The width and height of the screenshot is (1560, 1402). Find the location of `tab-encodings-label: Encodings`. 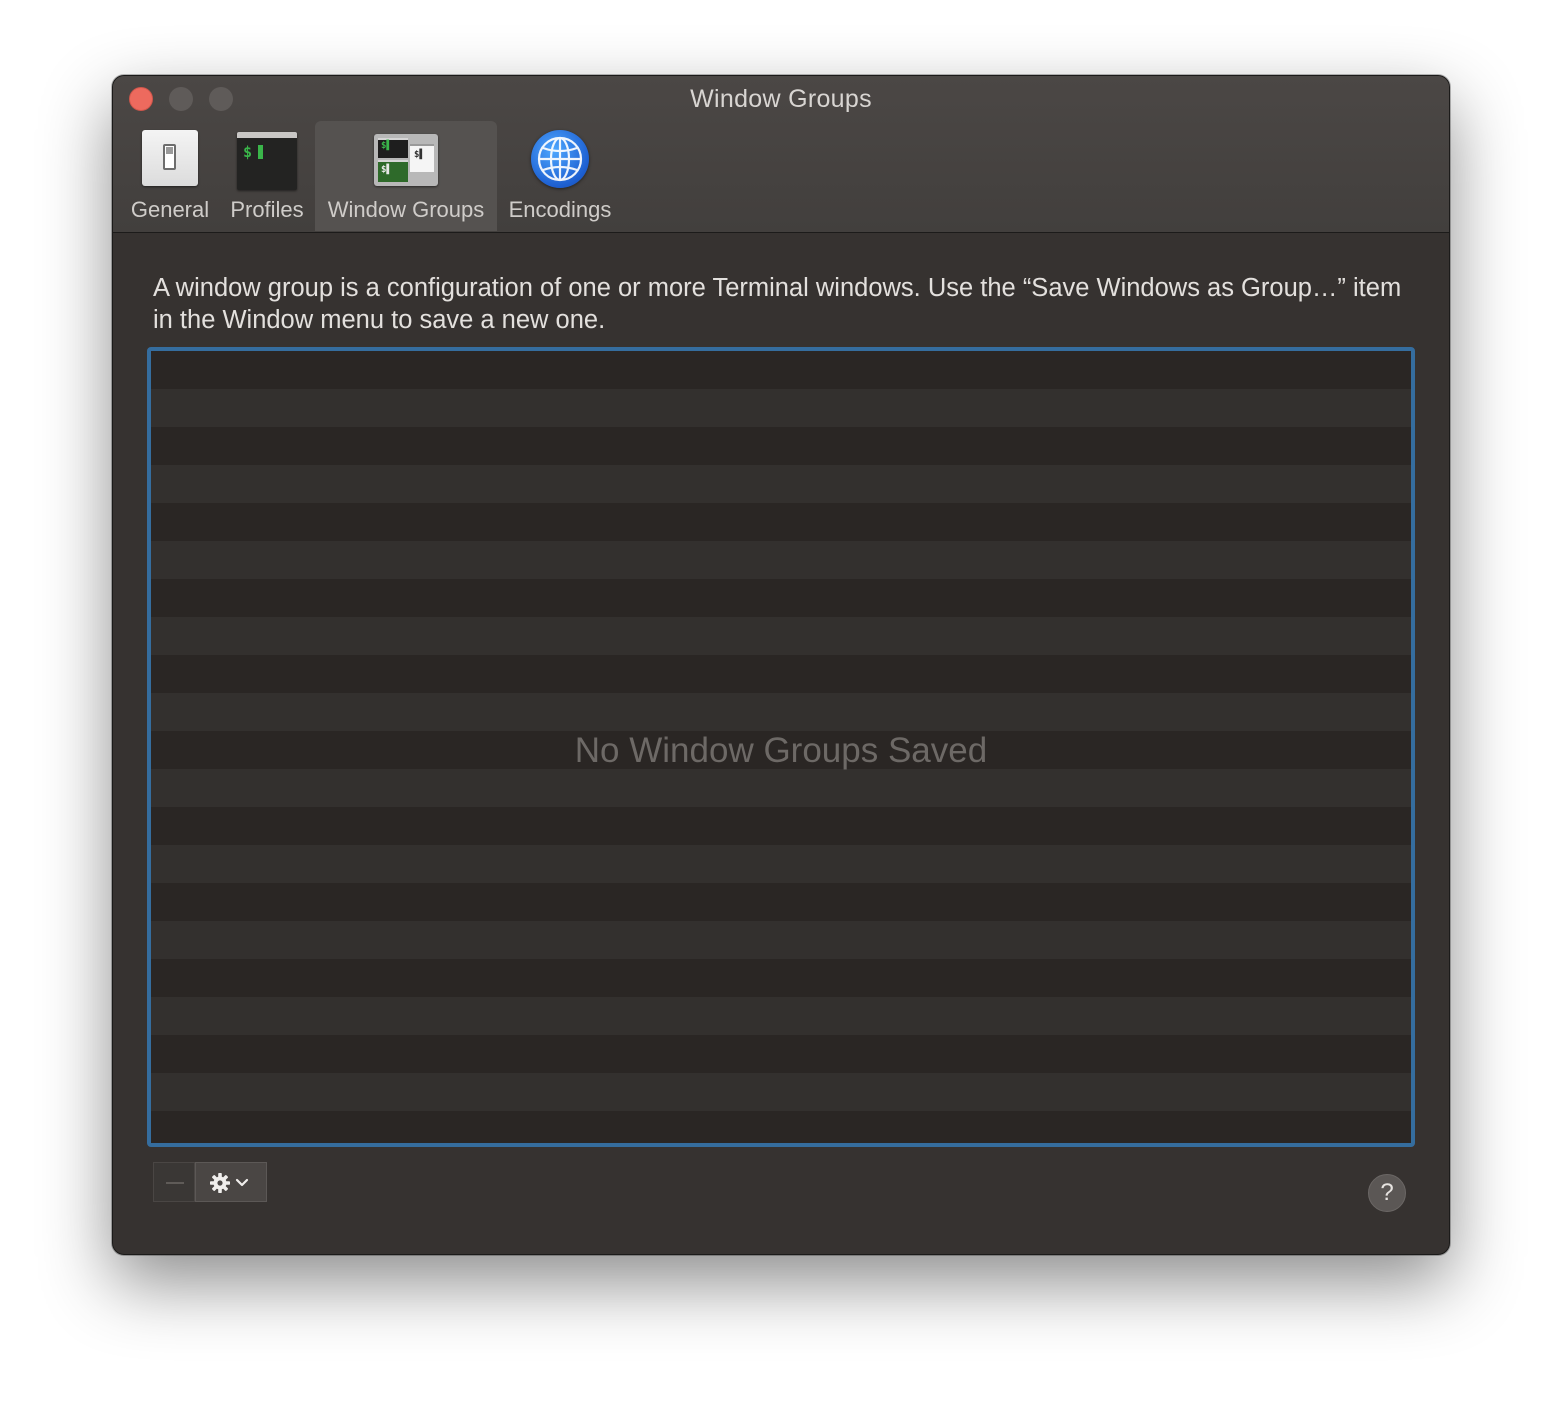

tab-encodings-label: Encodings is located at coordinates (560, 209).